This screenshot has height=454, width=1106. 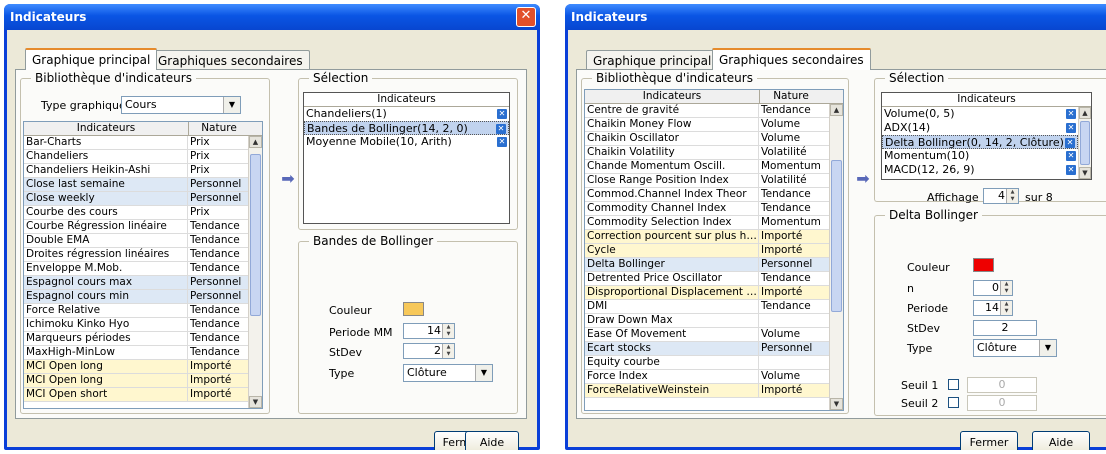 What do you see at coordinates (714, 349) in the screenshot?
I see `table-row: Ecart stocks Personnel` at bounding box center [714, 349].